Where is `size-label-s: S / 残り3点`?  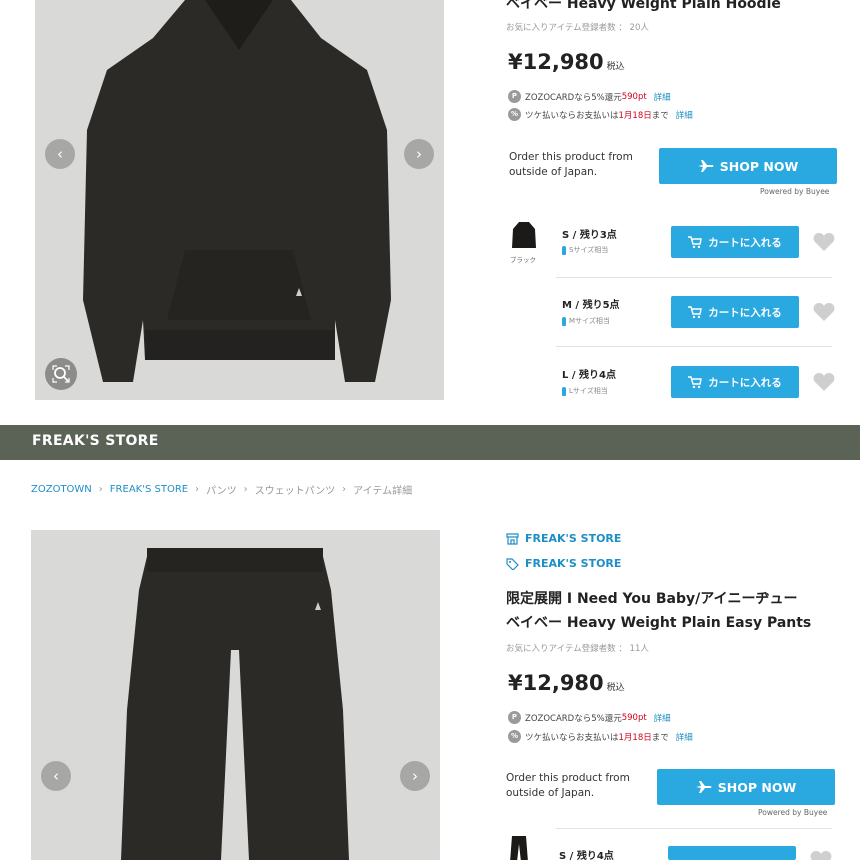 size-label-s: S / 残り3点 is located at coordinates (589, 235).